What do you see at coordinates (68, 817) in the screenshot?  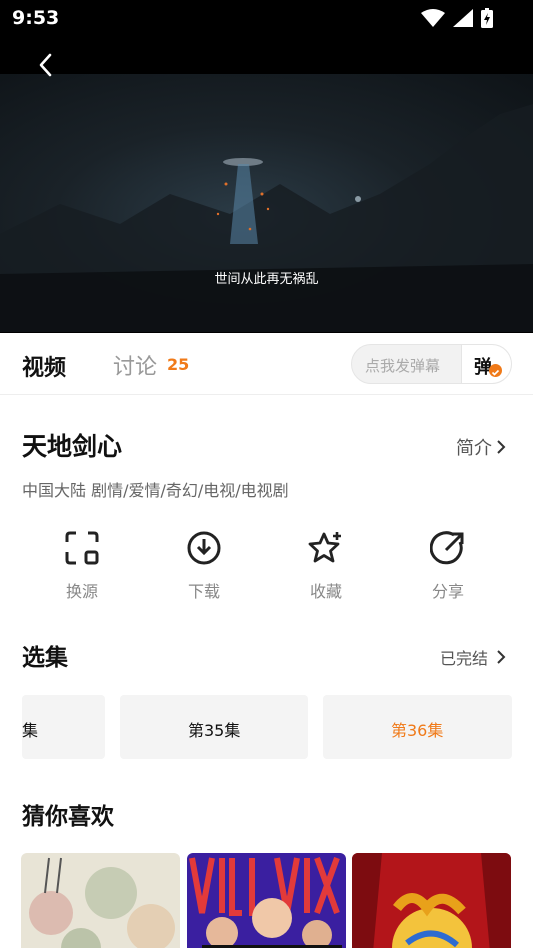 I see `recommend-section-title: 猜你喜欢` at bounding box center [68, 817].